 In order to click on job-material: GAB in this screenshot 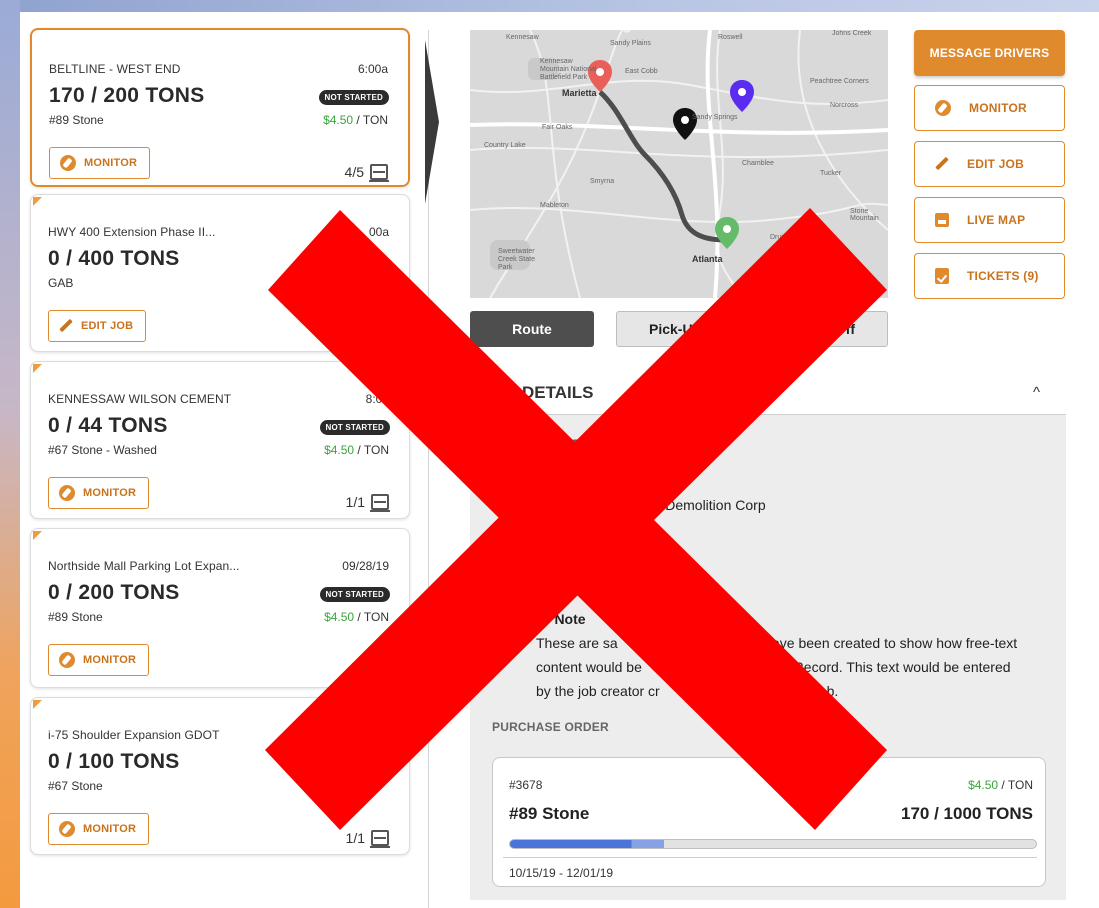, I will do `click(61, 283)`.